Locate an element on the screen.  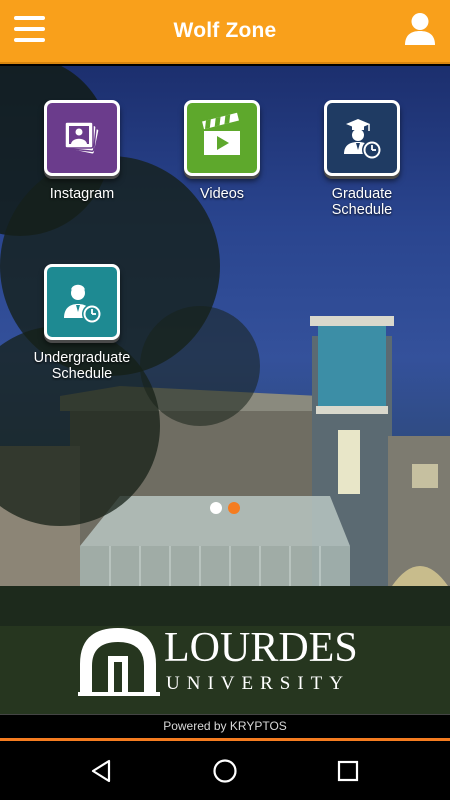
app-header: Wolf Zone is located at coordinates (225, 32).